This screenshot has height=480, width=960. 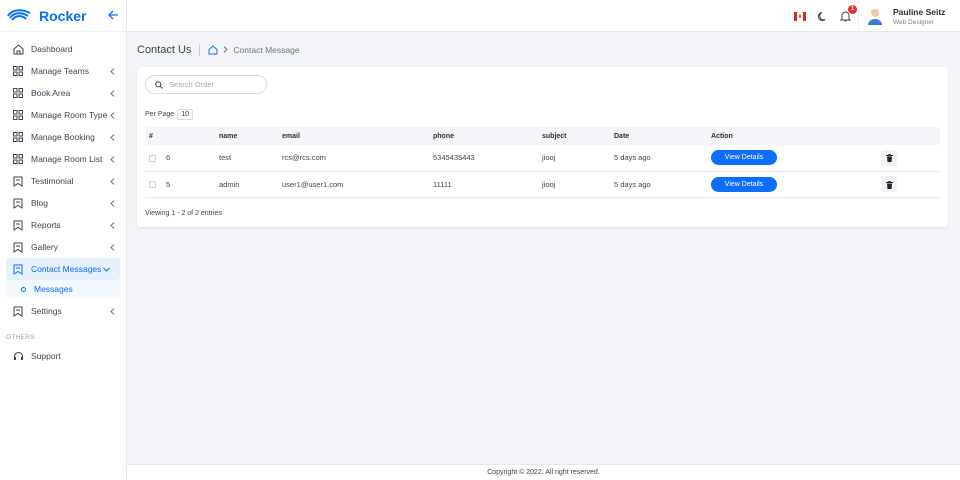 What do you see at coordinates (169, 50) in the screenshot?
I see `page-title: Contact Us` at bounding box center [169, 50].